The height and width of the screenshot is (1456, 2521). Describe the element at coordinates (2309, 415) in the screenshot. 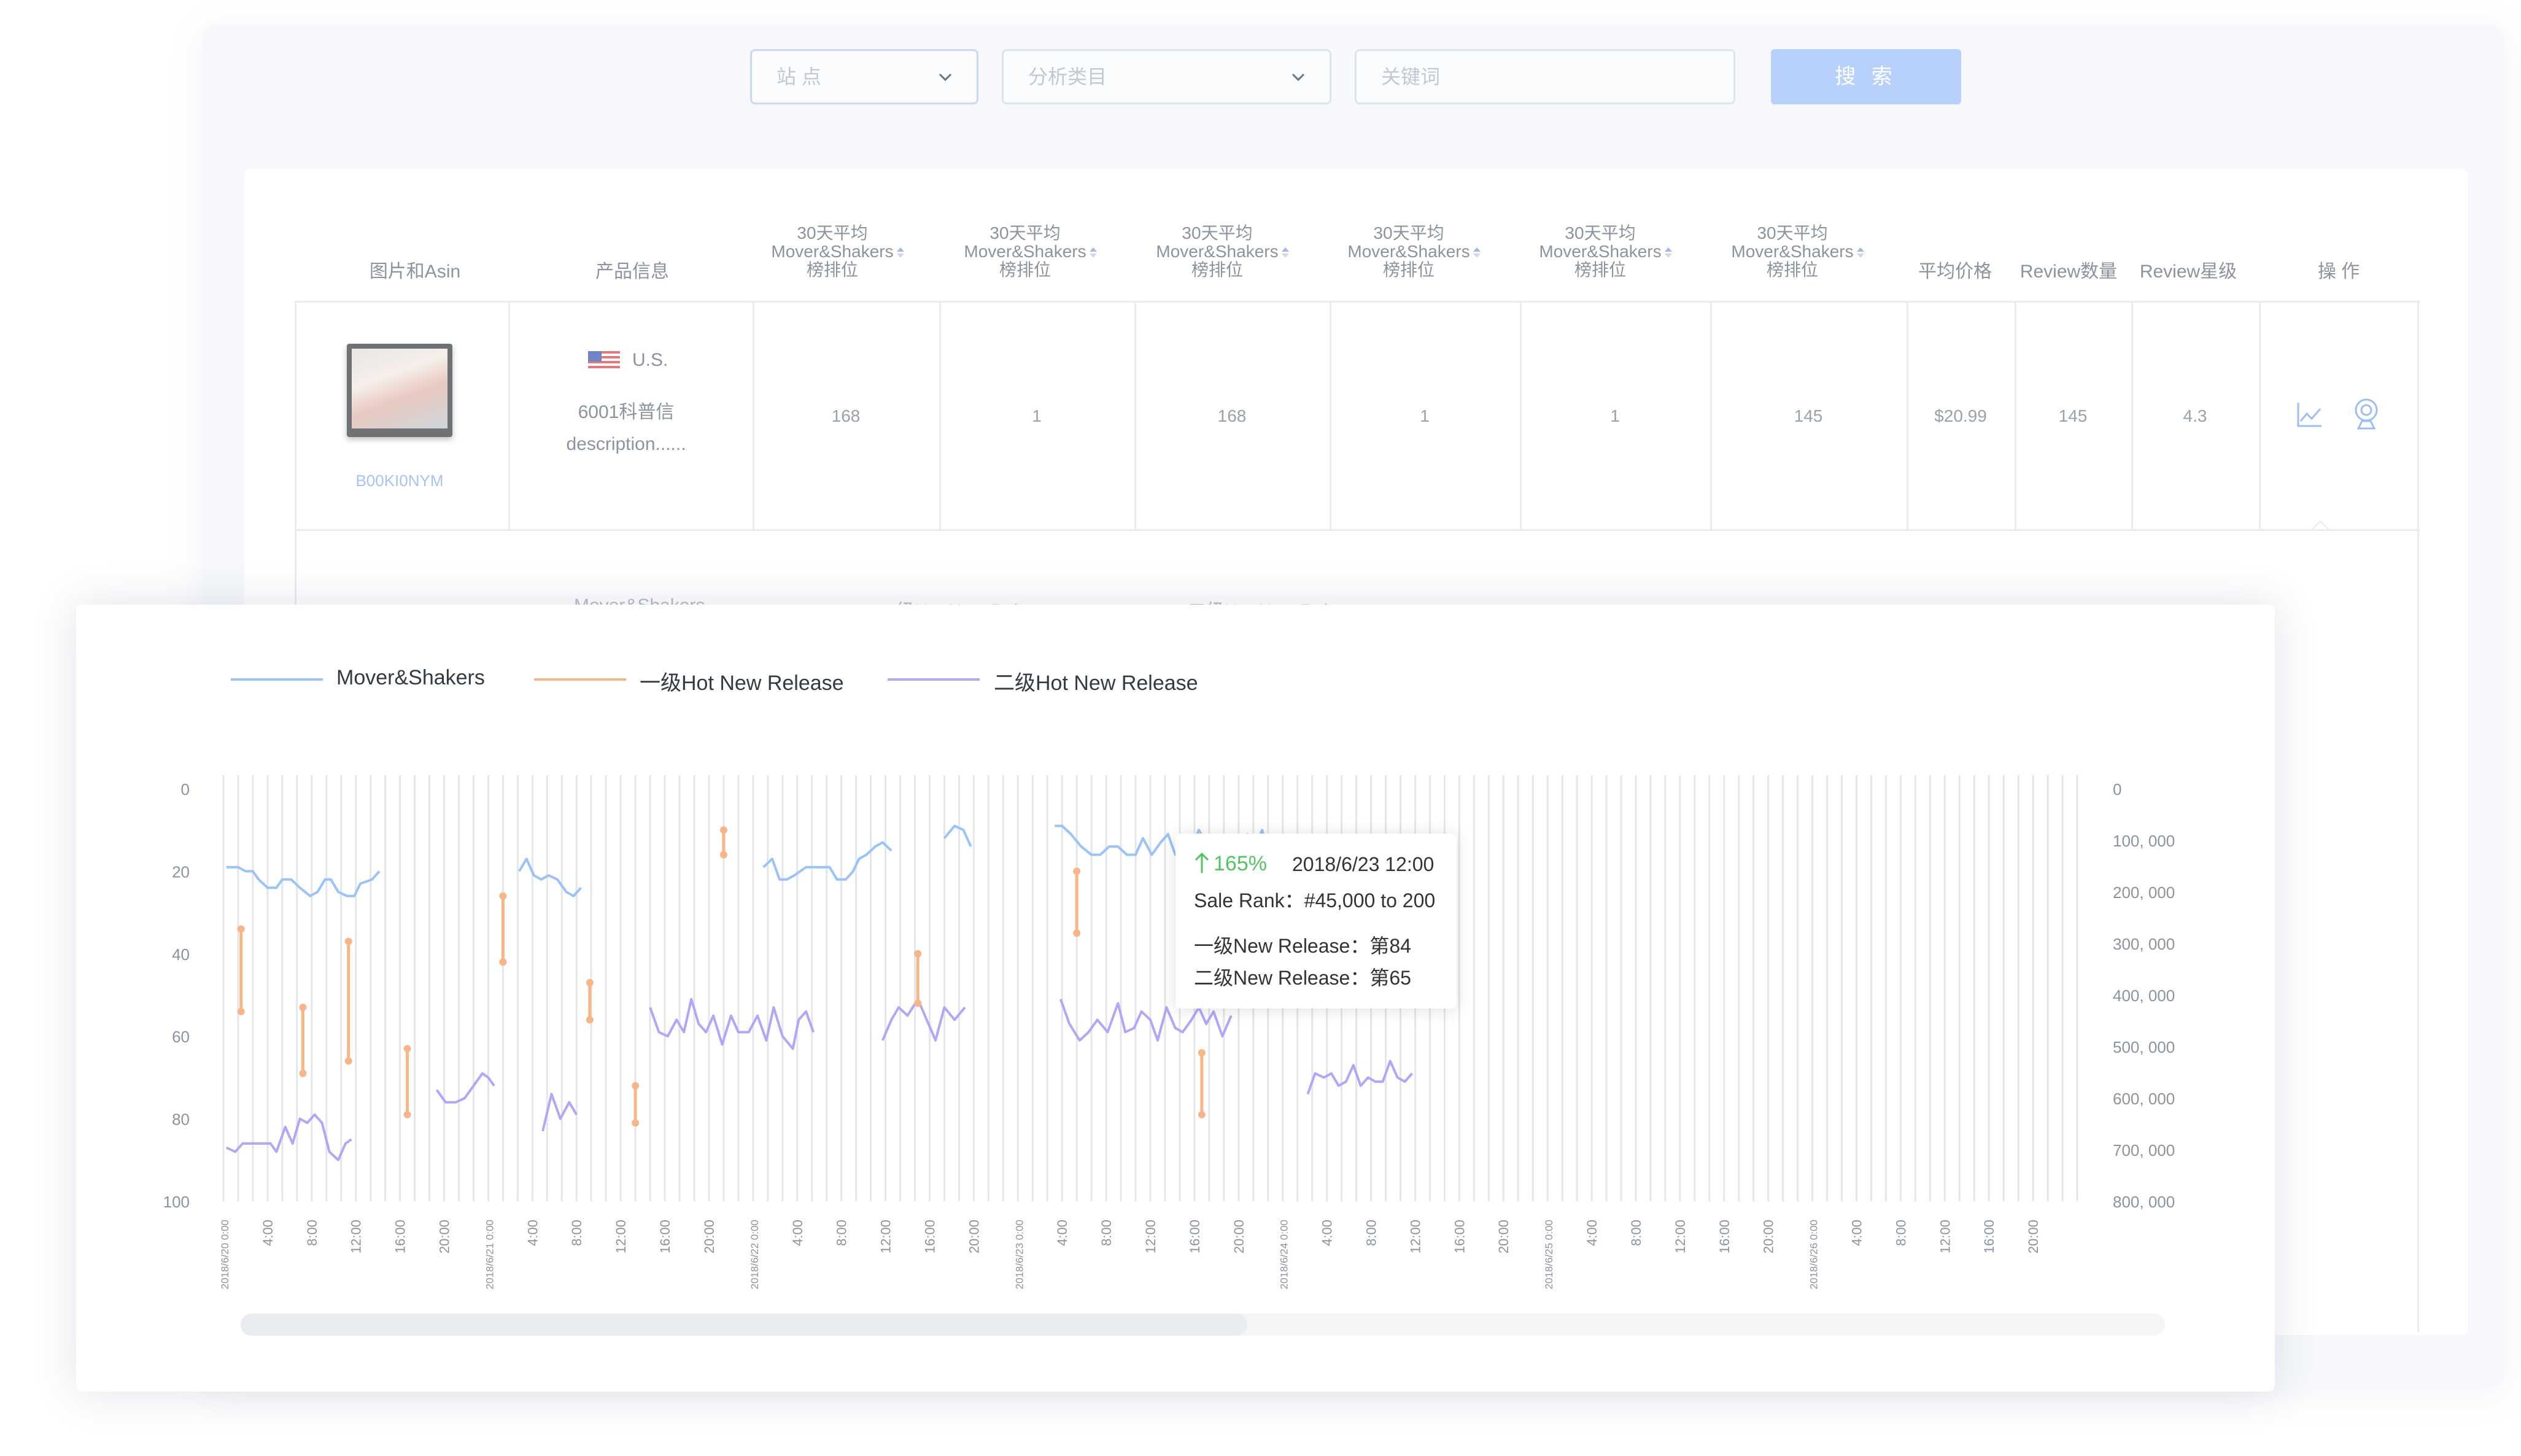

I see `trend-chart-icon` at that location.